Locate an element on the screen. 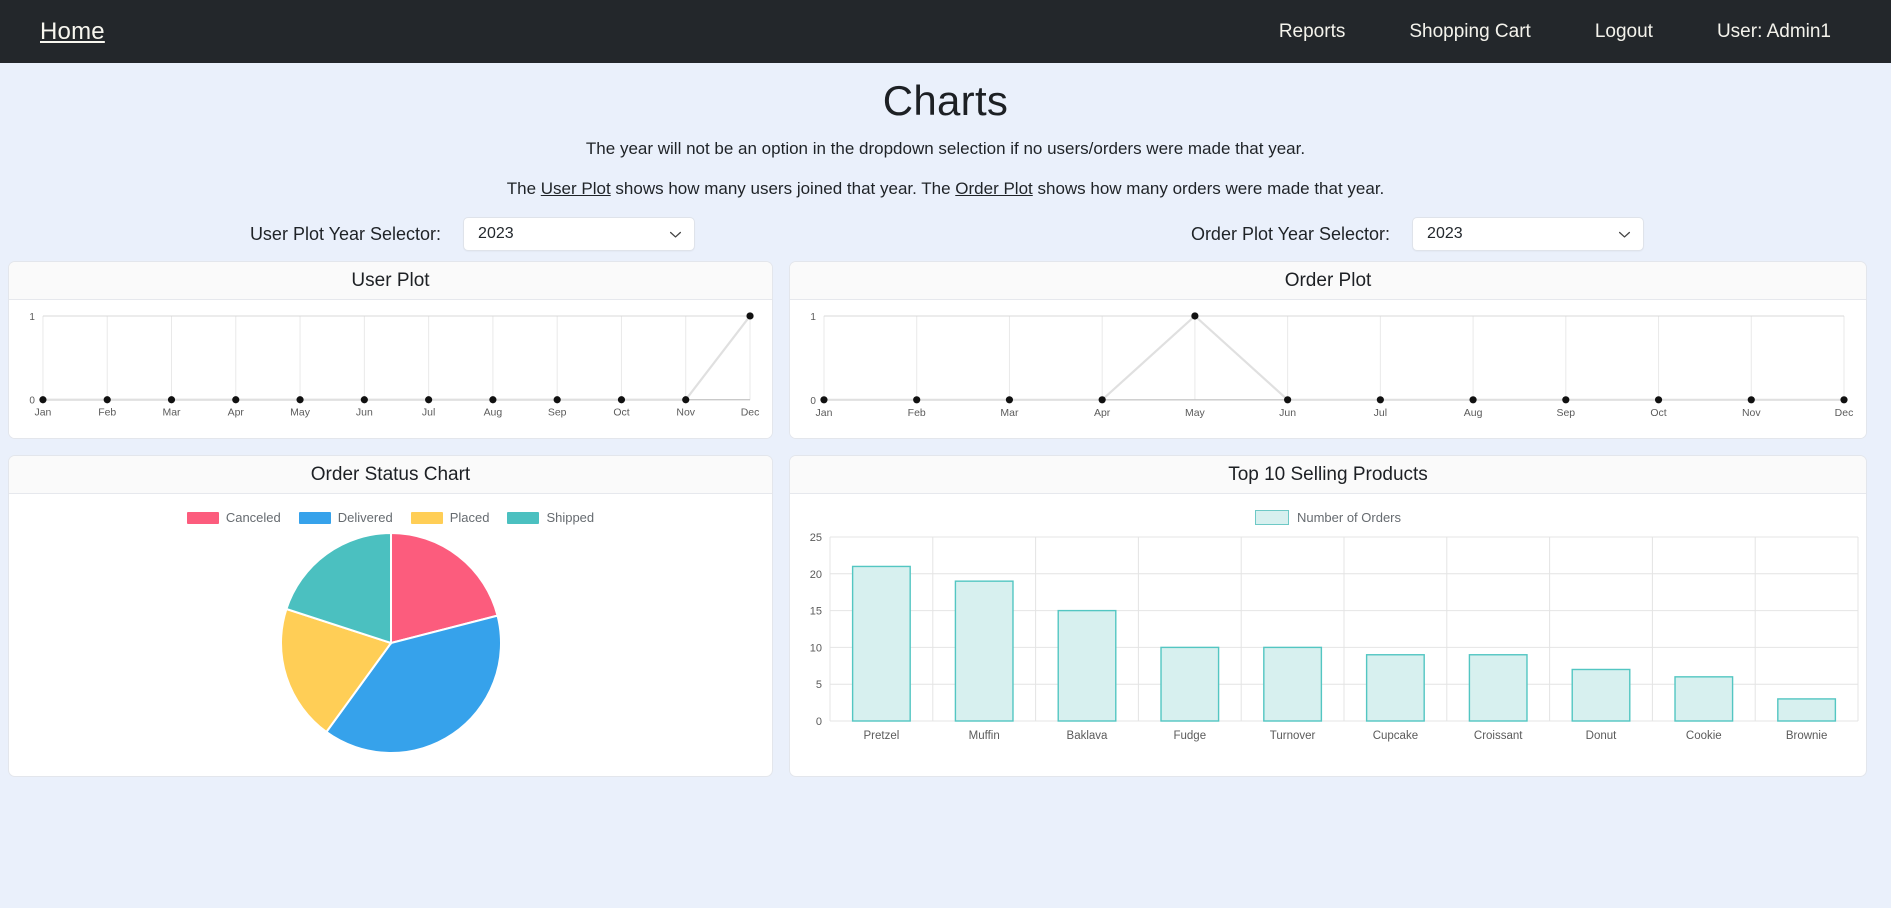 The height and width of the screenshot is (908, 1891). pie-legend-label: Delivered is located at coordinates (365, 517).